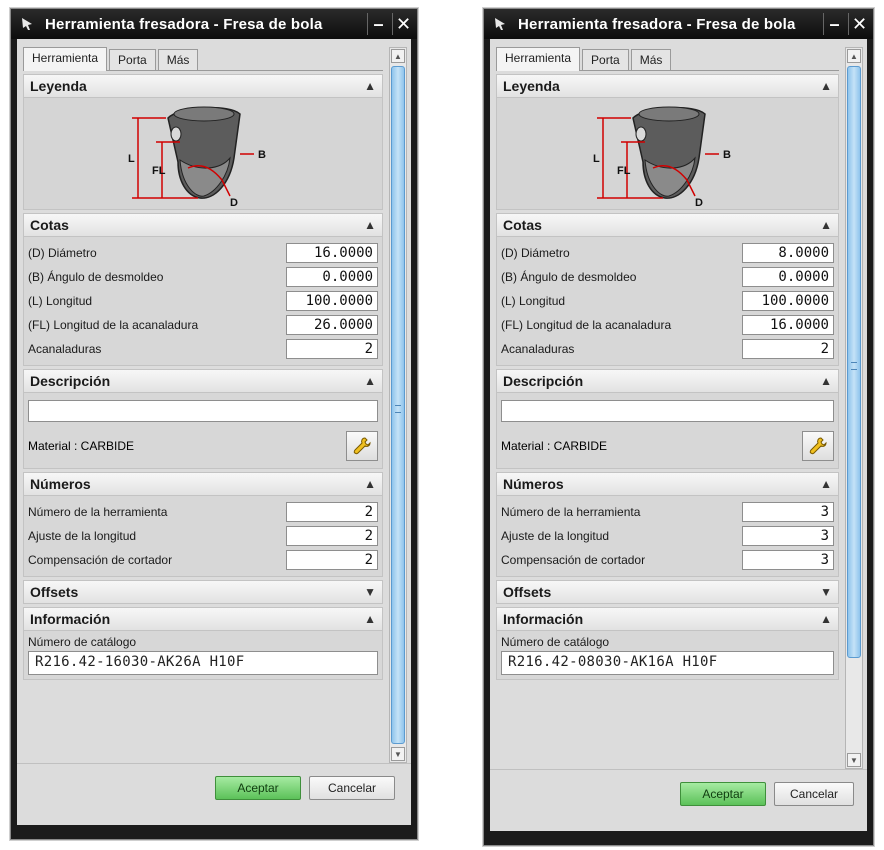  Describe the element at coordinates (667, 663) in the screenshot. I see `catalog-number-field: R216.42-08030-AK16A H10F` at that location.